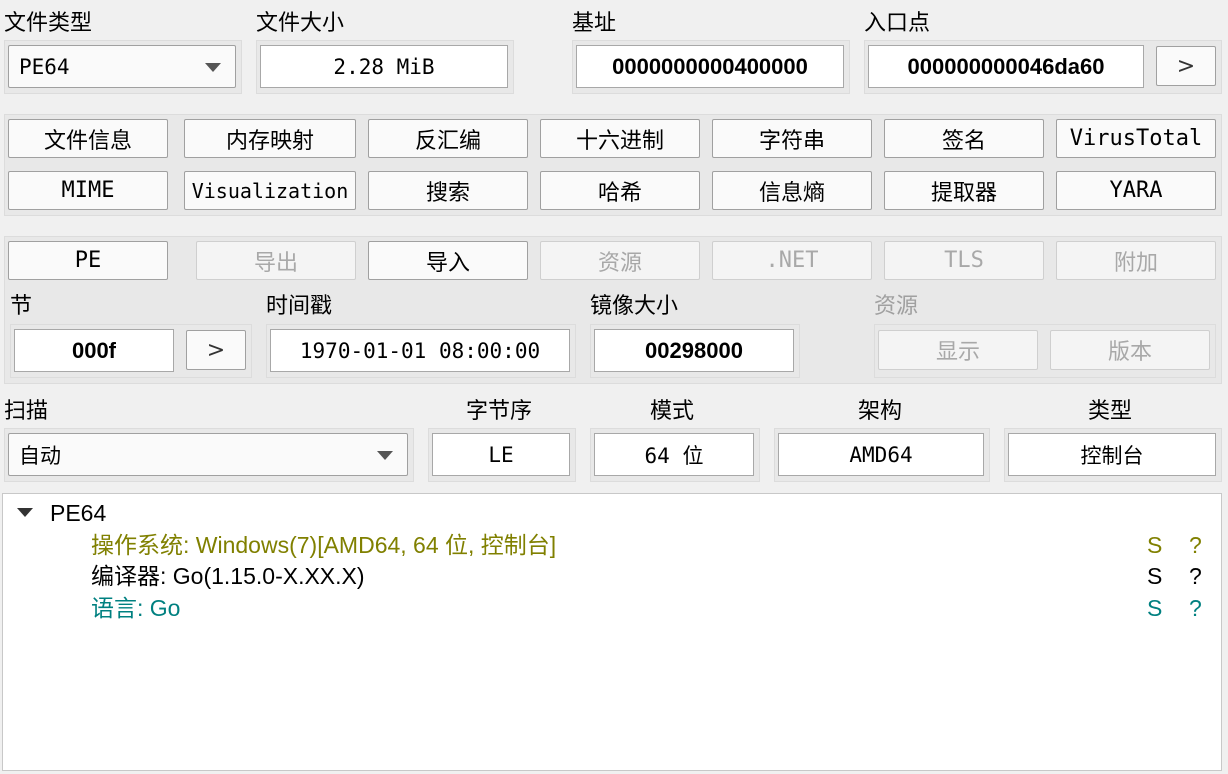 Image resolution: width=1228 pixels, height=774 pixels. Describe the element at coordinates (620, 190) in the screenshot. I see `hash-button: 哈希` at that location.